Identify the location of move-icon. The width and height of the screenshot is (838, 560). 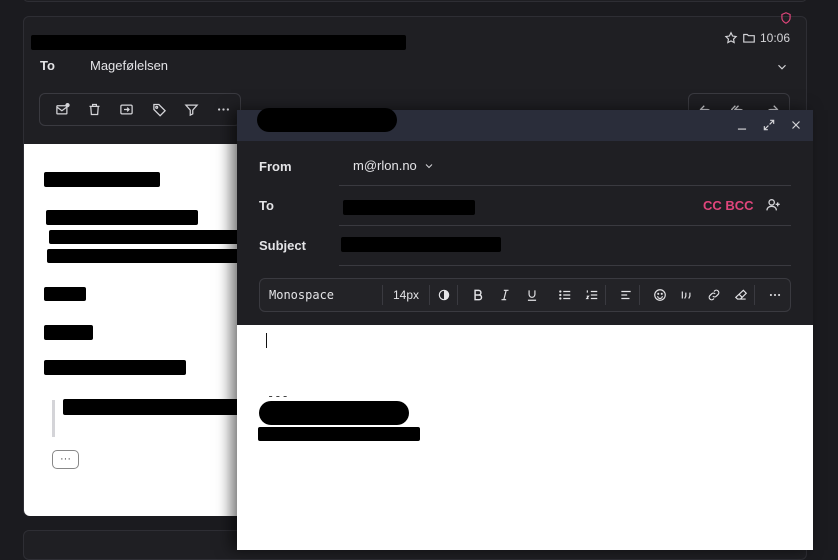
(127, 109).